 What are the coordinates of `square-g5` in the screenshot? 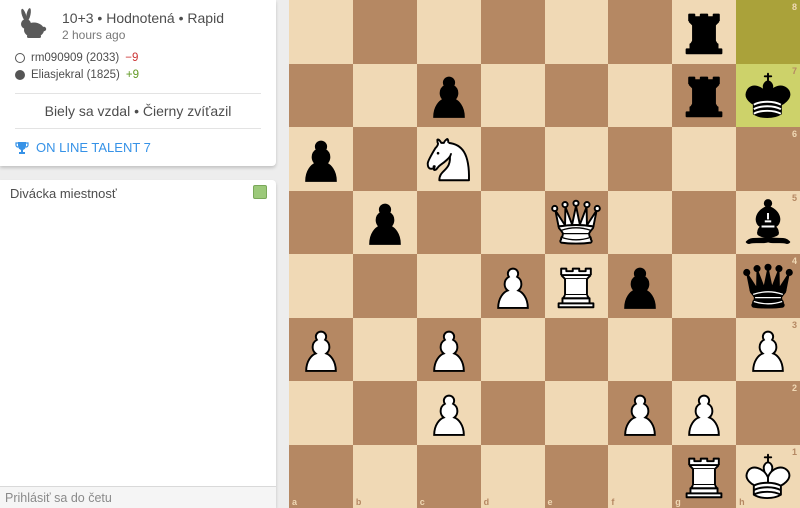 It's located at (704, 222).